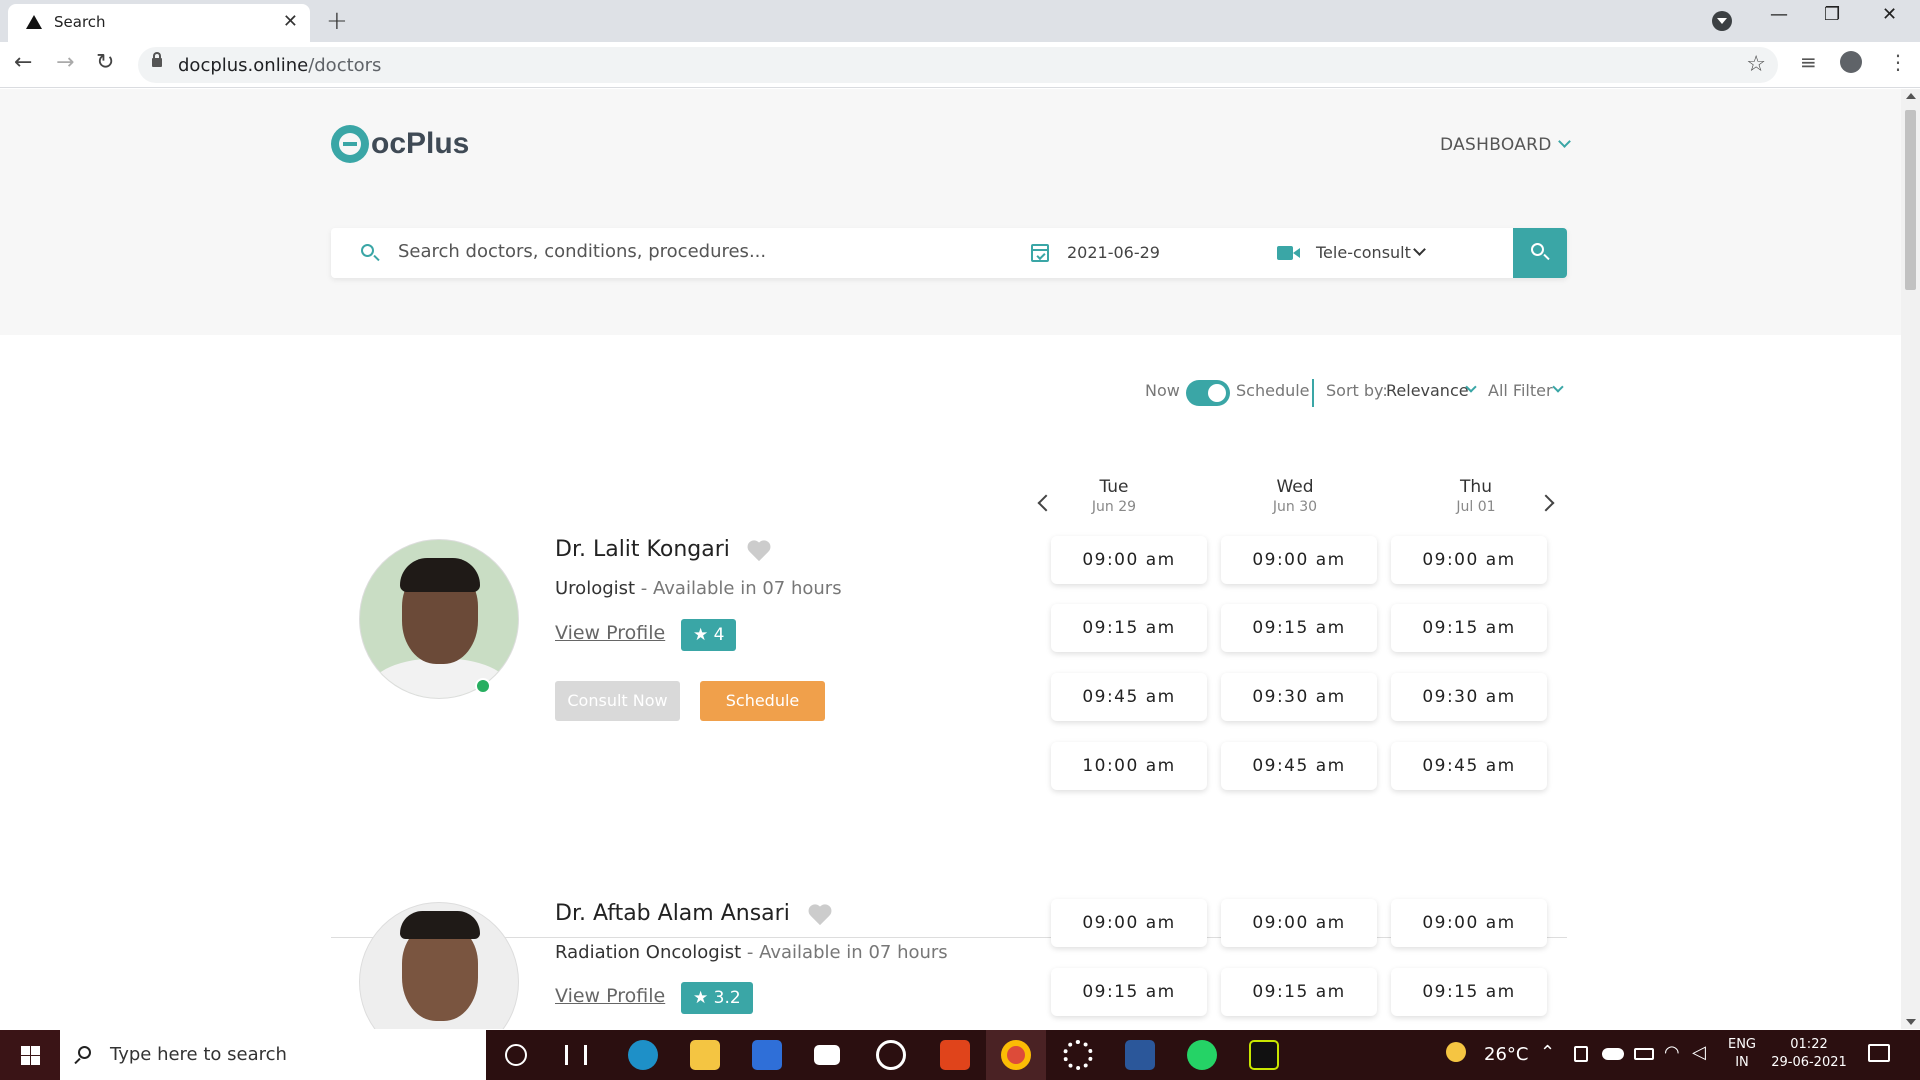 The width and height of the screenshot is (1920, 1080). What do you see at coordinates (400, 144) in the screenshot?
I see `docplus-logo: ocPlus` at bounding box center [400, 144].